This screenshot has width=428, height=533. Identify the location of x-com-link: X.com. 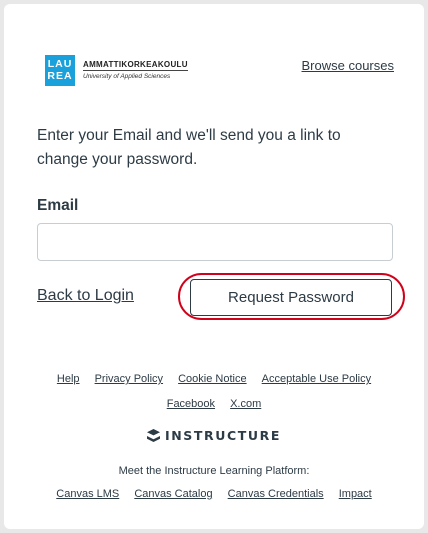
(245, 404).